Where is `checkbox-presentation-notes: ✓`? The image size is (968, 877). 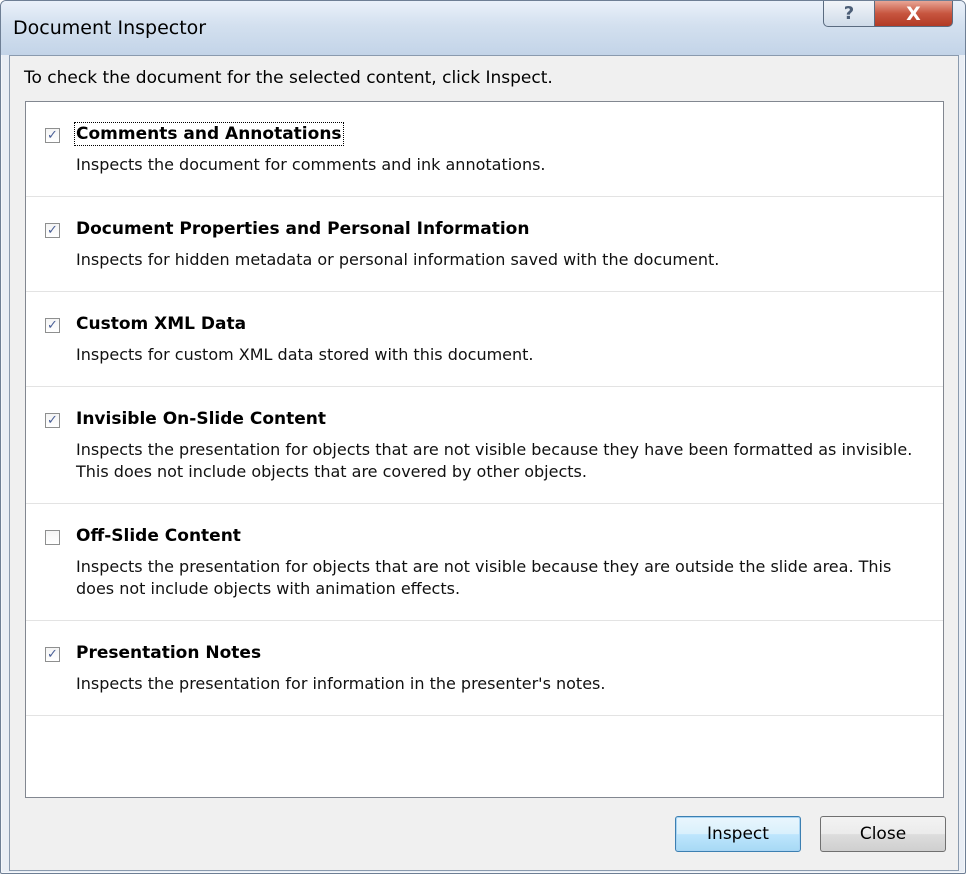
checkbox-presentation-notes: ✓ is located at coordinates (52, 654).